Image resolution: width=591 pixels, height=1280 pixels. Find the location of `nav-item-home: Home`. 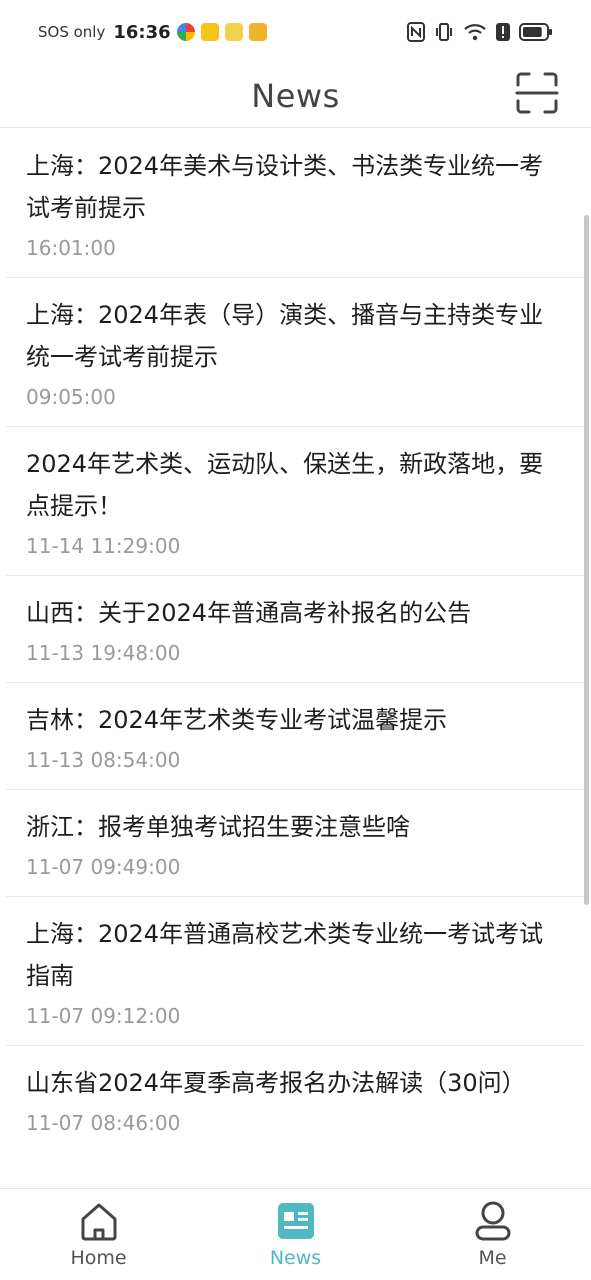

nav-item-home: Home is located at coordinates (98, 1234).